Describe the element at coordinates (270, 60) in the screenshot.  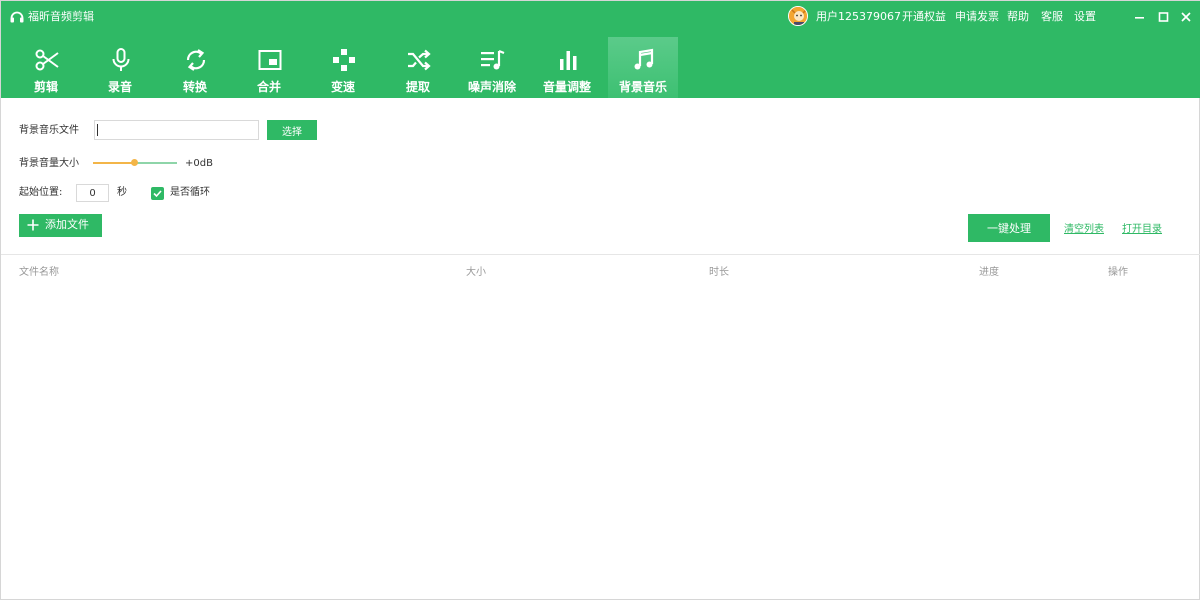
I see `merge-icon` at that location.